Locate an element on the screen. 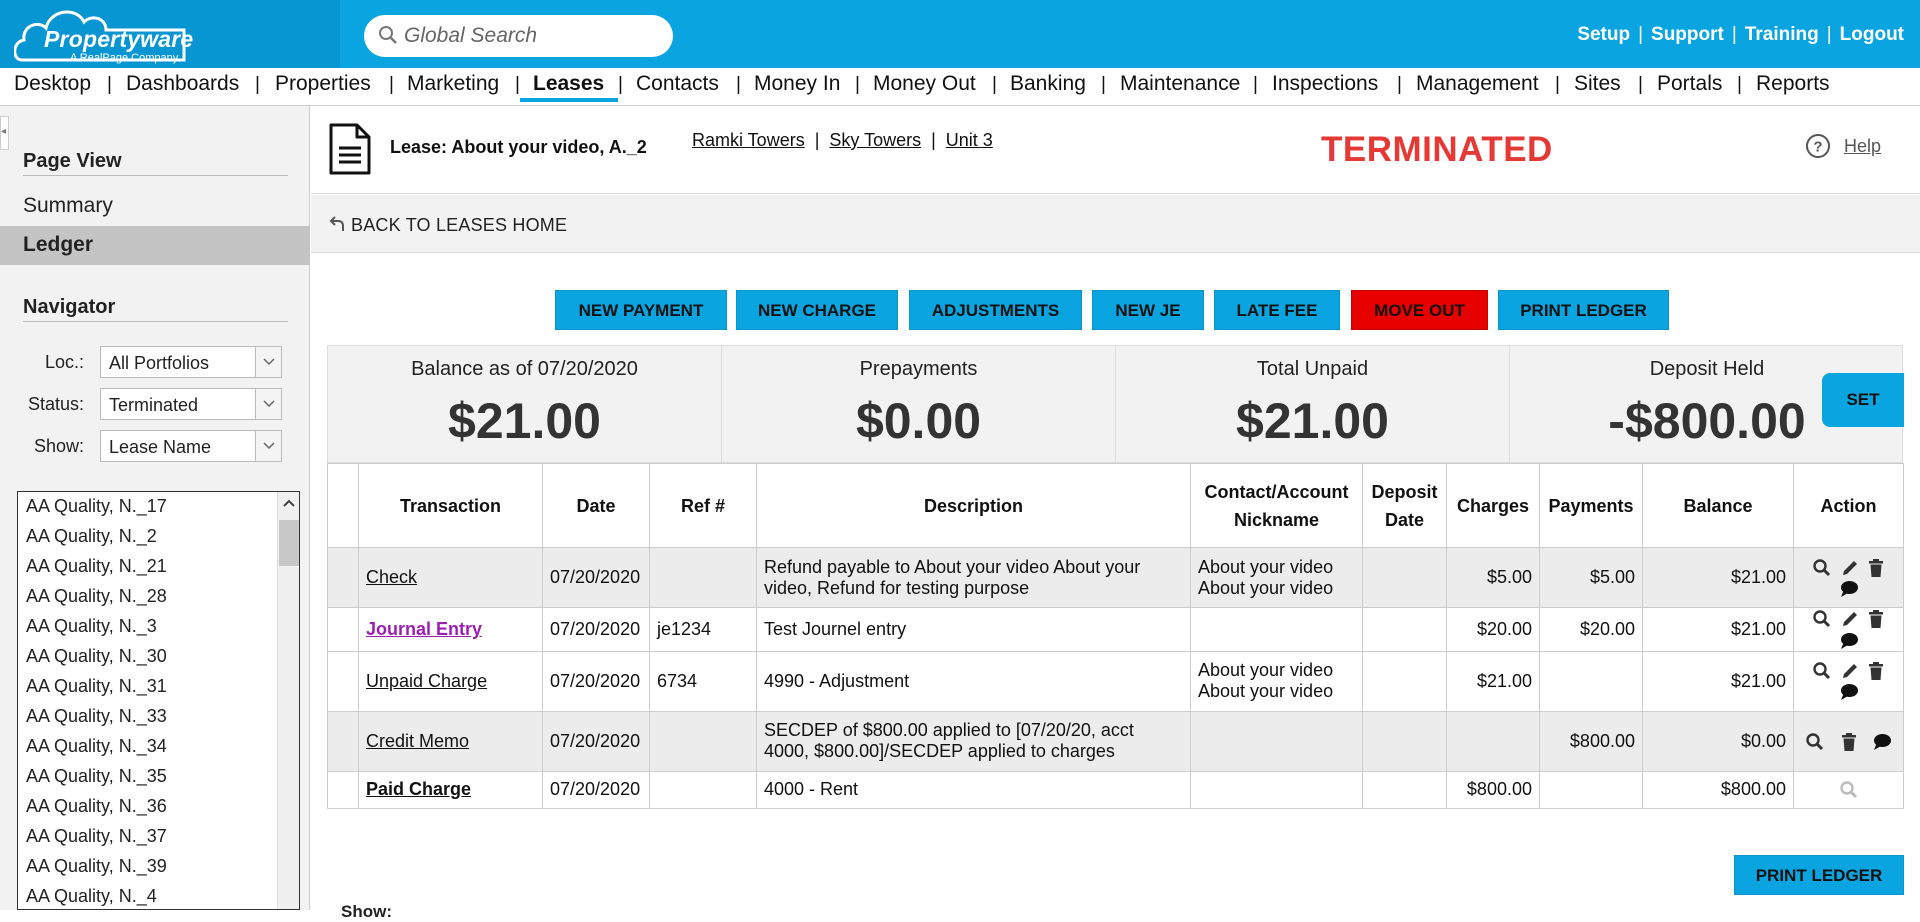 The image size is (1920, 922). training-link: Training is located at coordinates (1782, 34).